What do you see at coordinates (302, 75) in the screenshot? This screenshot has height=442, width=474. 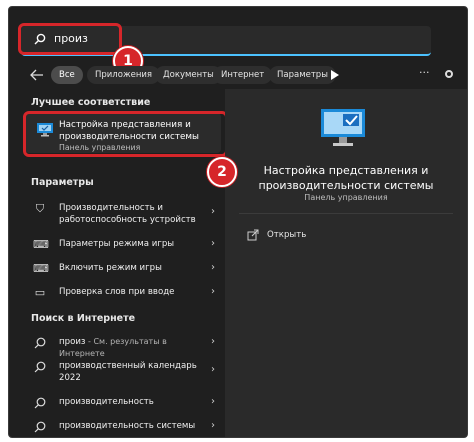 I see `filter-chip-settings: Параметры` at bounding box center [302, 75].